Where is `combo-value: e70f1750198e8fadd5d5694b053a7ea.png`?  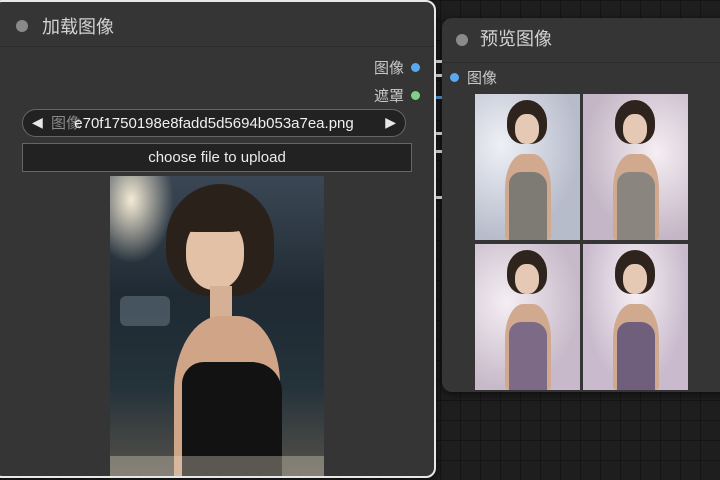
combo-value: e70f1750198e8fadd5d5694b053a7ea.png is located at coordinates (214, 123).